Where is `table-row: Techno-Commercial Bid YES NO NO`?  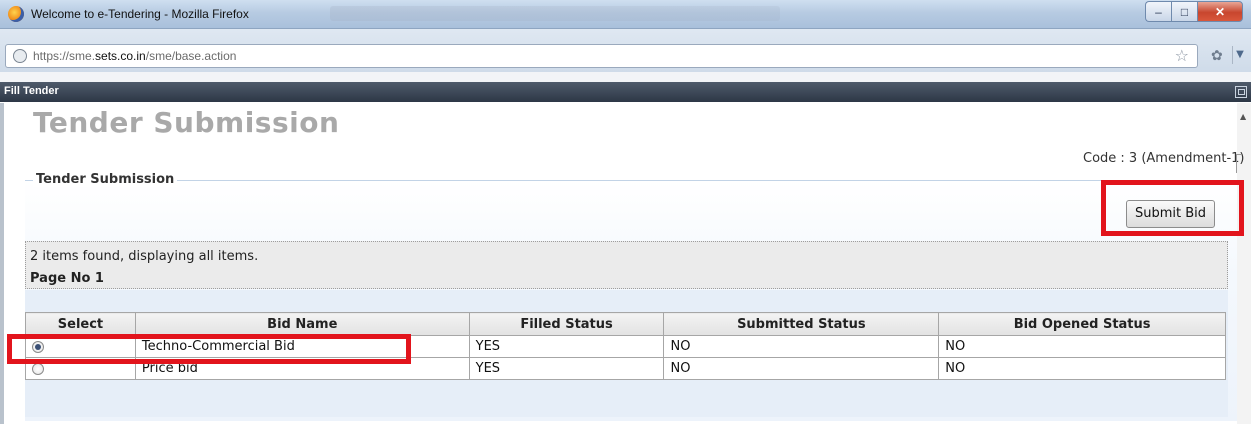 table-row: Techno-Commercial Bid YES NO NO is located at coordinates (625, 346).